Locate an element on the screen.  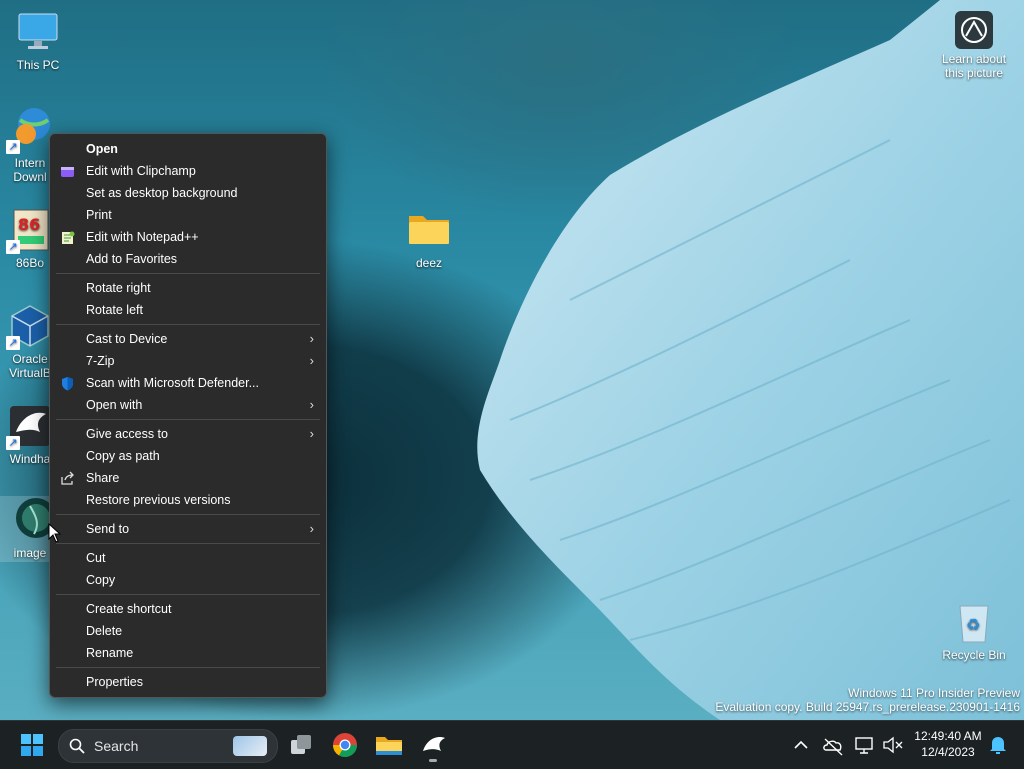
image-thumbnail-icon is located at coordinates (31, 520).